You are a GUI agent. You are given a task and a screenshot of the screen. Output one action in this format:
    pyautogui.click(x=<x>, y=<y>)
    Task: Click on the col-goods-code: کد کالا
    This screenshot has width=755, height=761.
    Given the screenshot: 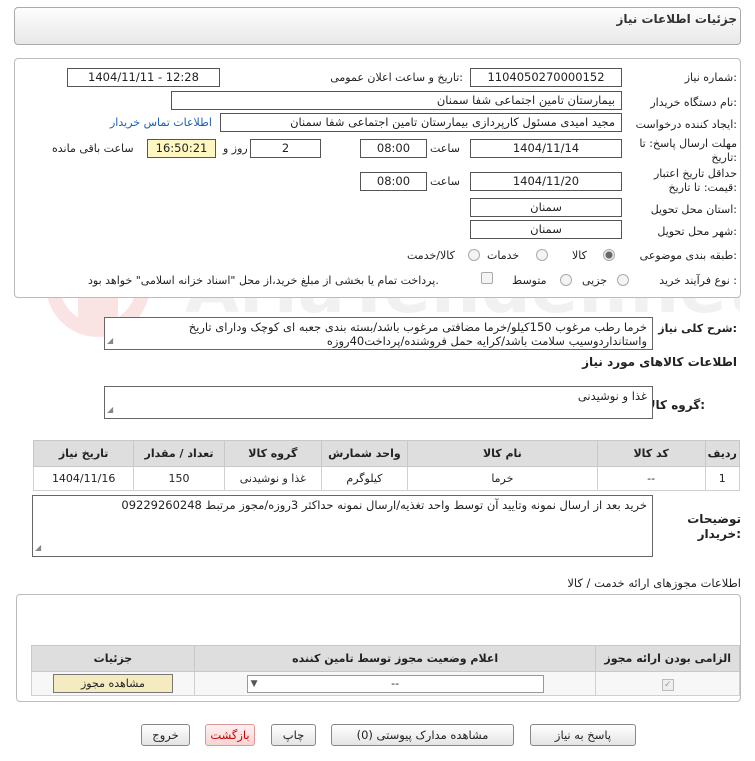 What is the action you would take?
    pyautogui.click(x=651, y=453)
    